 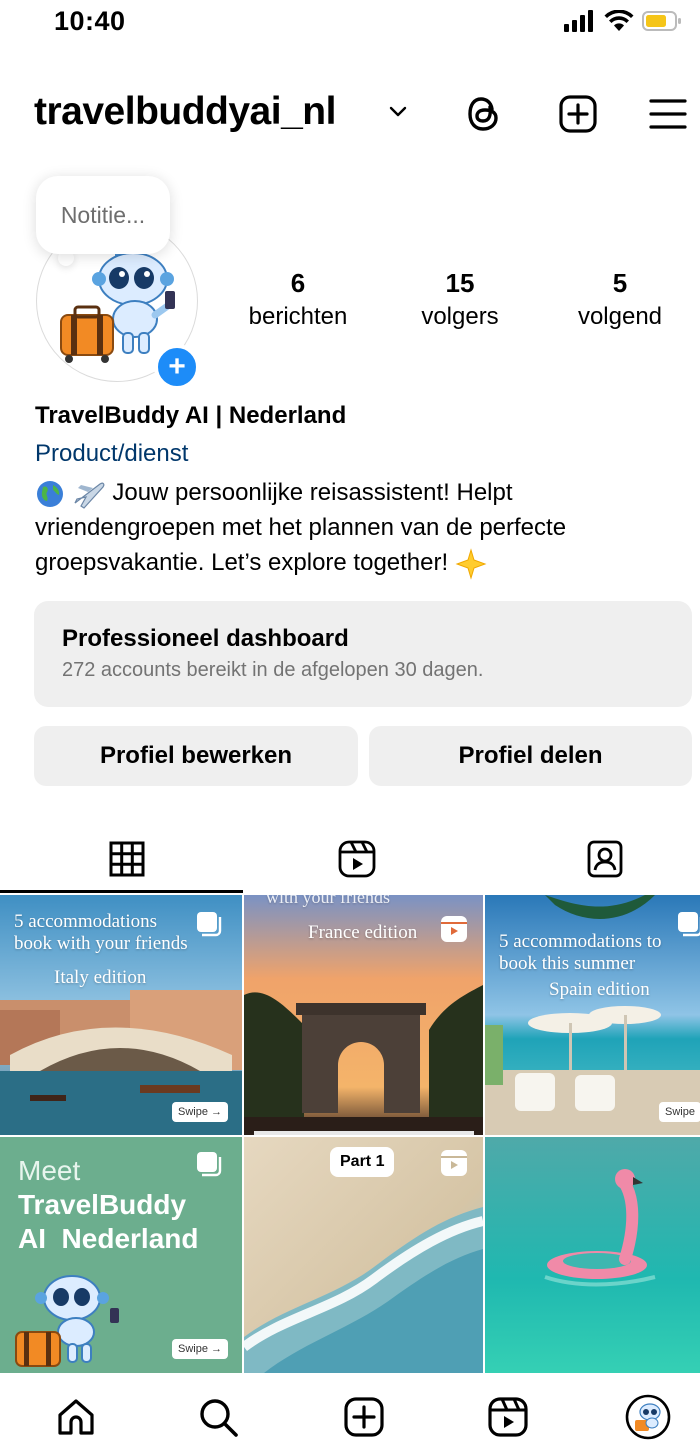 I want to click on add-story-button: +, so click(x=177, y=367).